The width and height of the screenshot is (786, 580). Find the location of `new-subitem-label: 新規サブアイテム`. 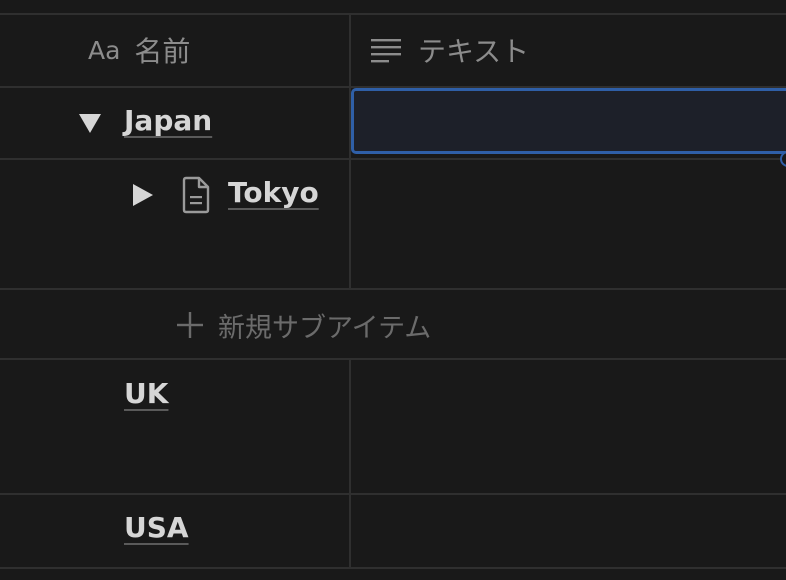

new-subitem-label: 新規サブアイテム is located at coordinates (325, 328).